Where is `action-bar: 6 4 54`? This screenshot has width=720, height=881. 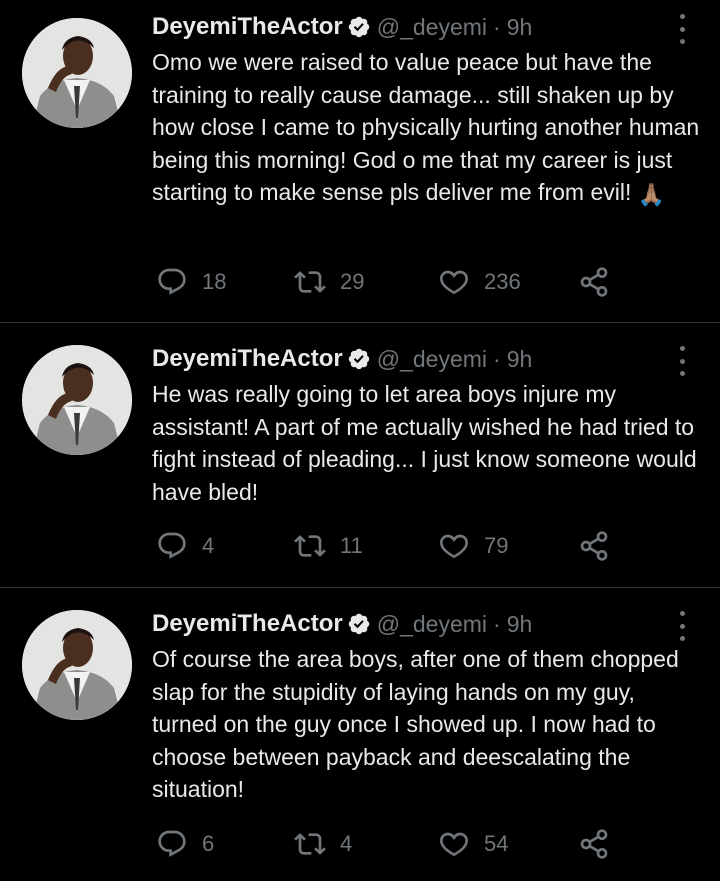 action-bar: 6 4 54 is located at coordinates (391, 844).